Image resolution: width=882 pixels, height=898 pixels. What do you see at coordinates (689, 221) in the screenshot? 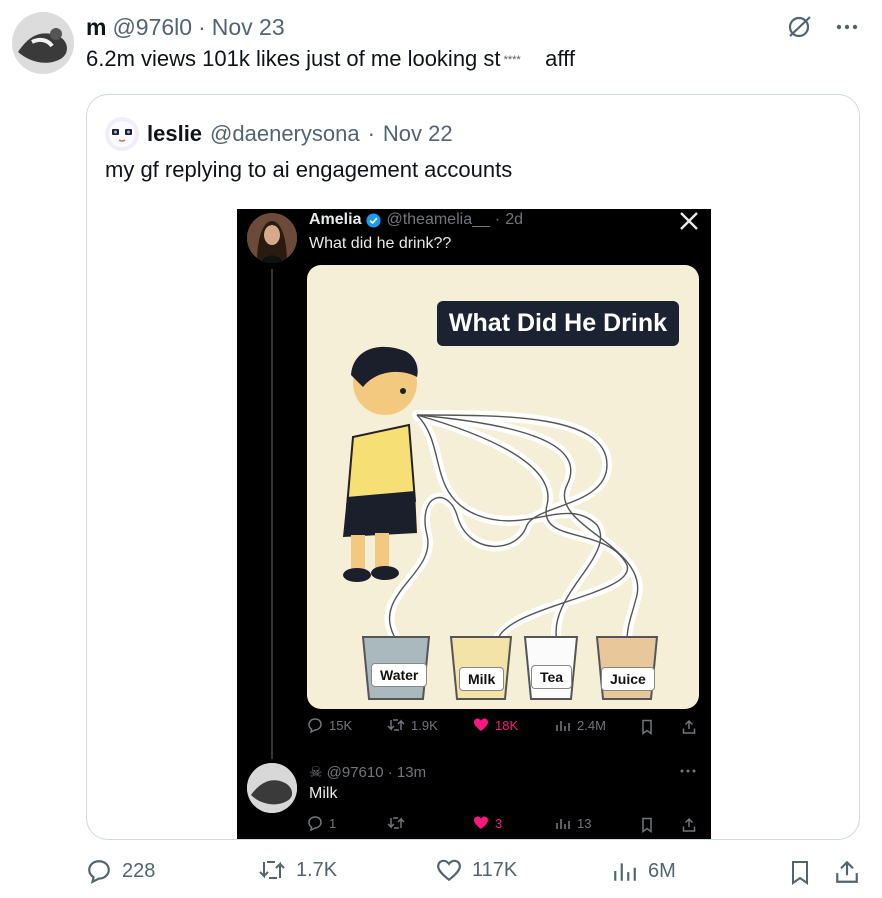
I see `x-logo-icon` at bounding box center [689, 221].